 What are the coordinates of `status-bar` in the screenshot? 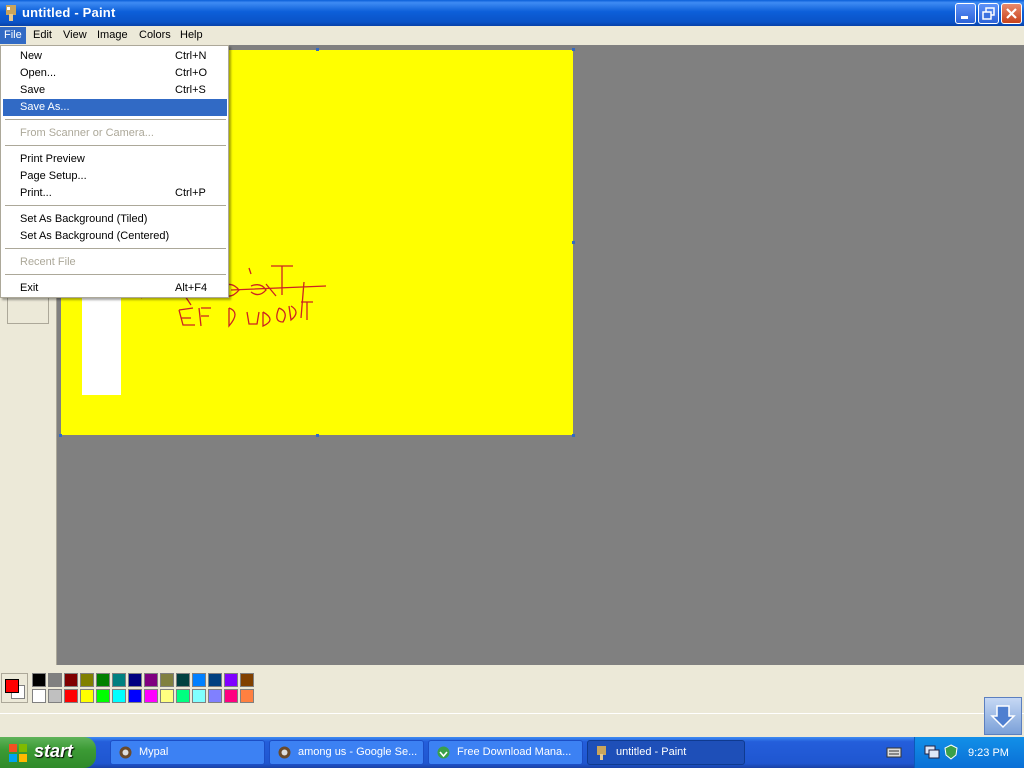 It's located at (512, 725).